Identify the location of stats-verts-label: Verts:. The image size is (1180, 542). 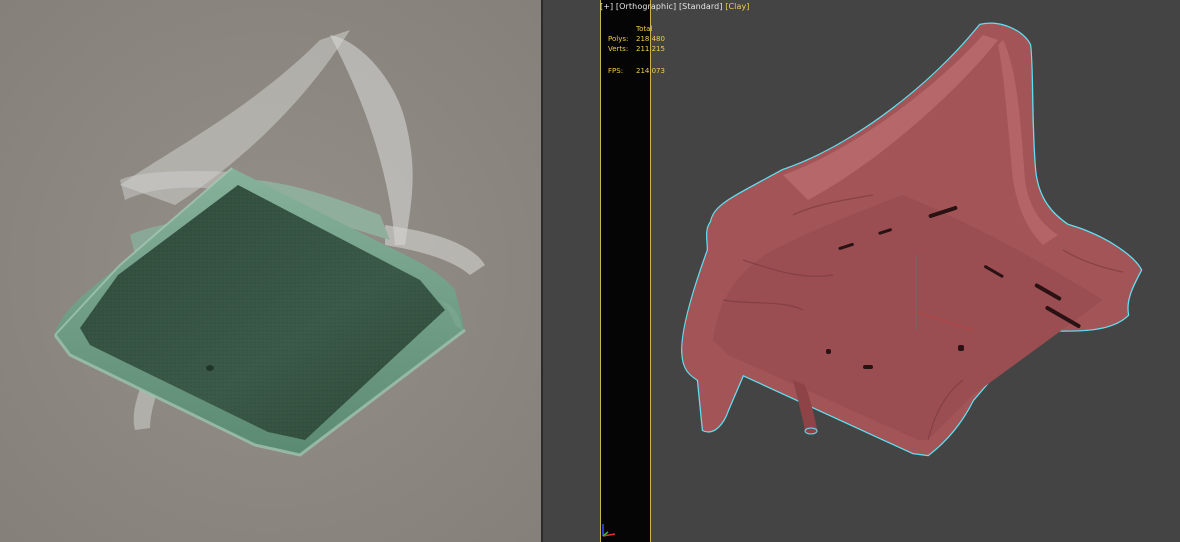
(618, 49).